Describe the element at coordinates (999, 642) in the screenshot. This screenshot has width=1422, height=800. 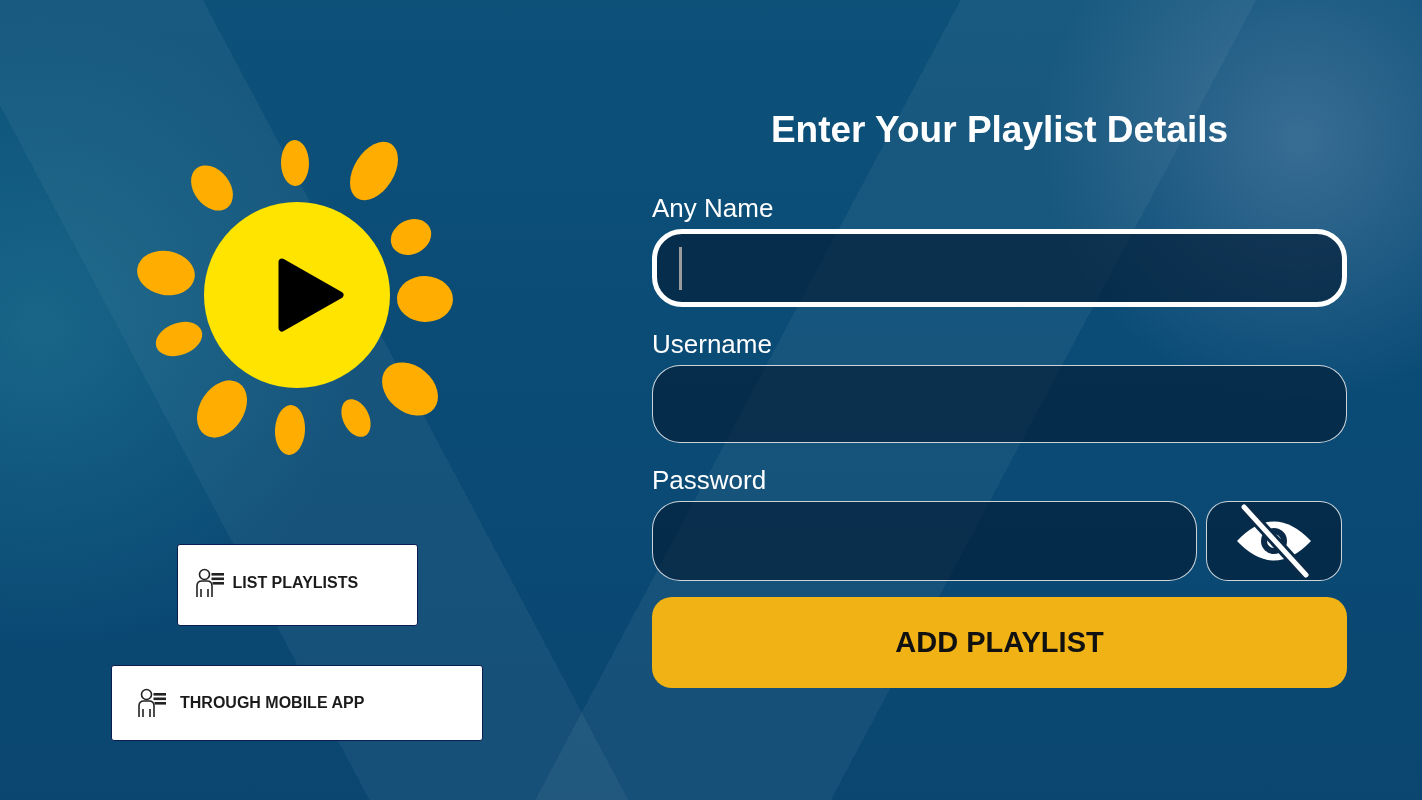
I see `add-playlist-button: ADD PLAYLIST` at that location.